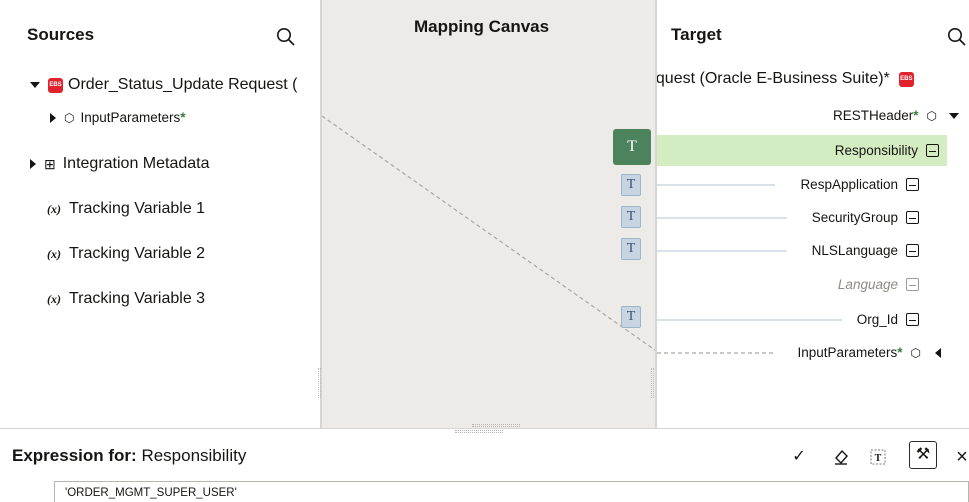 The width and height of the screenshot is (969, 502). Describe the element at coordinates (841, 457) in the screenshot. I see `eraser-icon` at that location.